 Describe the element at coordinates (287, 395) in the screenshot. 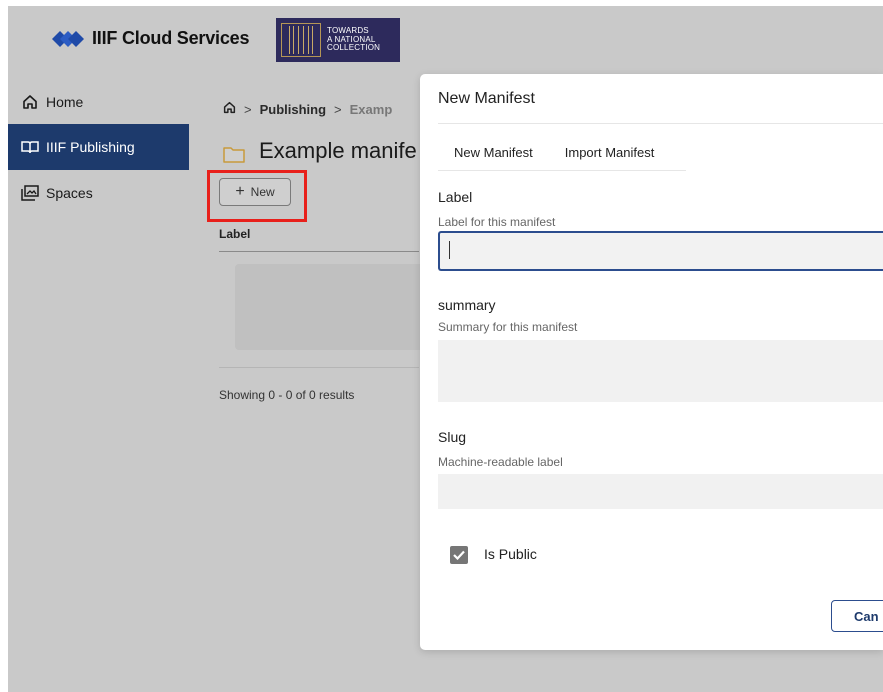

I see `results-count: Showing 0 - 0 of 0 results` at that location.